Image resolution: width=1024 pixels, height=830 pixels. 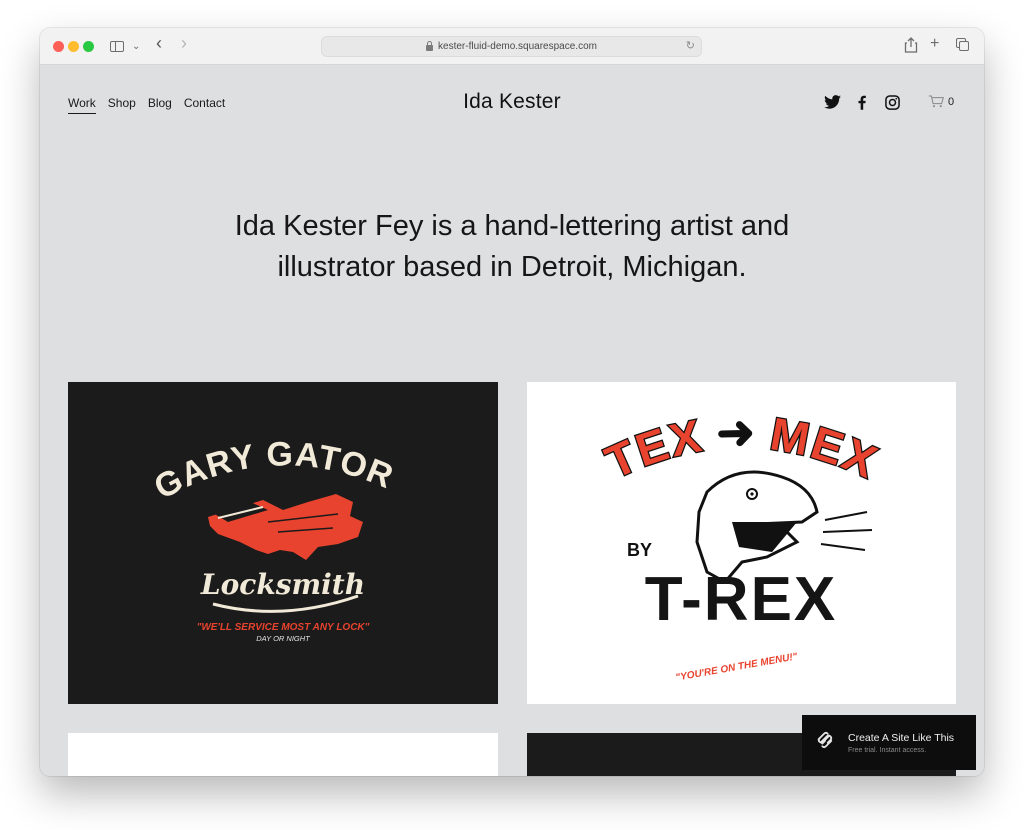 What do you see at coordinates (911, 47) in the screenshot?
I see `share-icon` at bounding box center [911, 47].